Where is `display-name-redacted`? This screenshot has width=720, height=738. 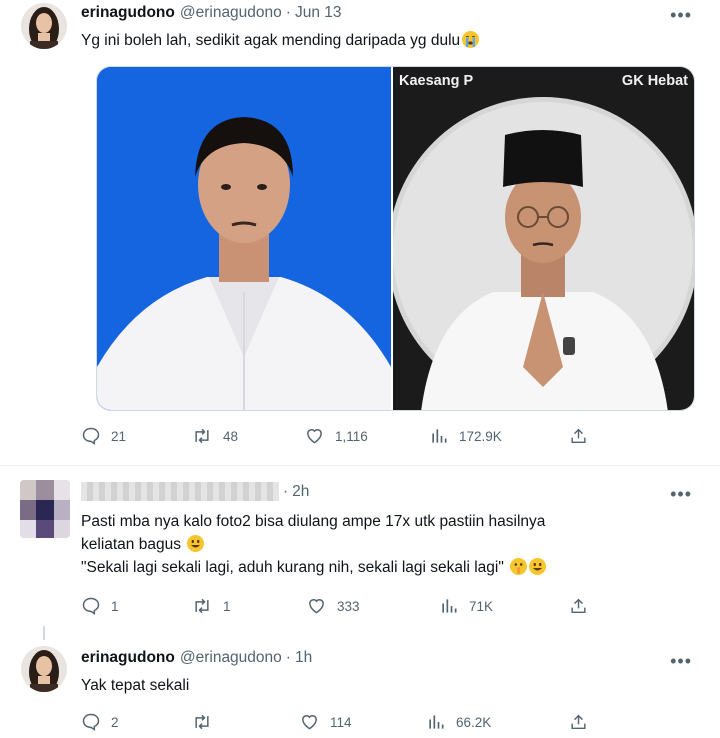
display-name-redacted is located at coordinates (180, 491).